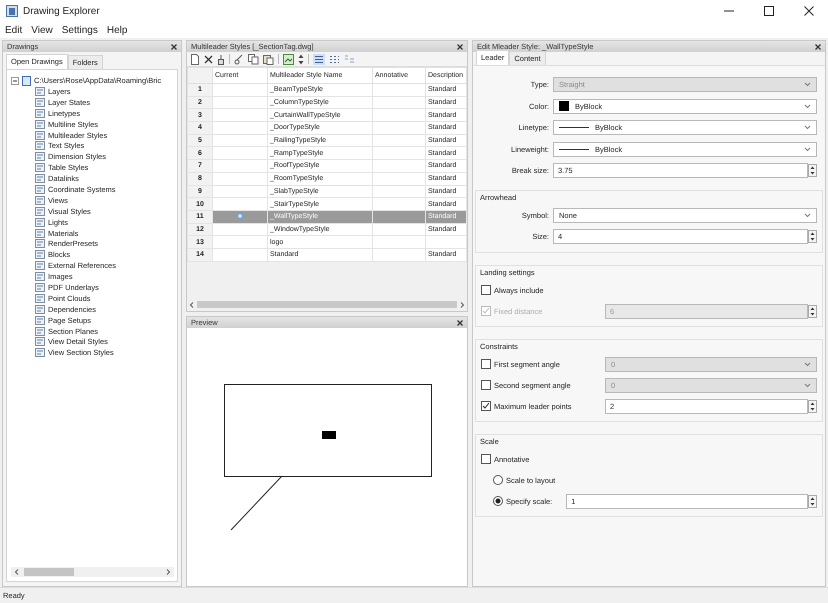 The width and height of the screenshot is (828, 603). Describe the element at coordinates (42, 30) in the screenshot. I see `menu-item: View` at that location.